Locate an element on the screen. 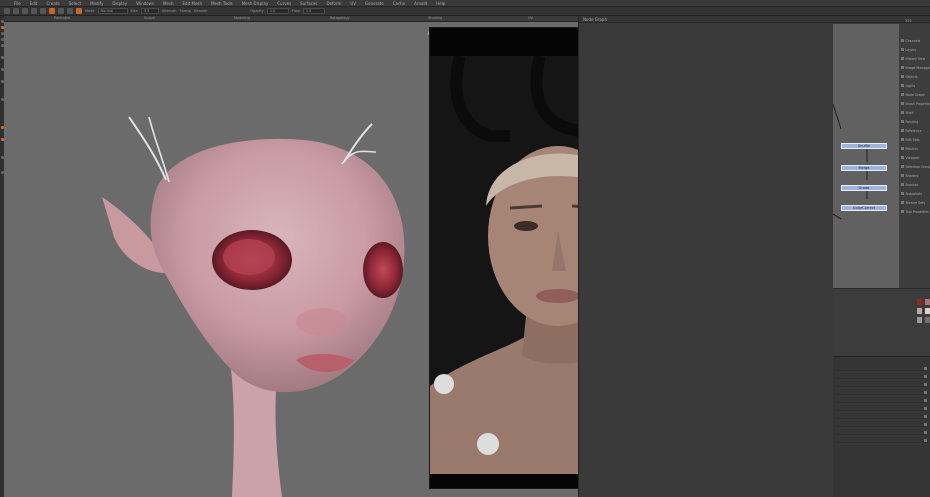  sidebar-item: Image Manager is located at coordinates (915, 67).